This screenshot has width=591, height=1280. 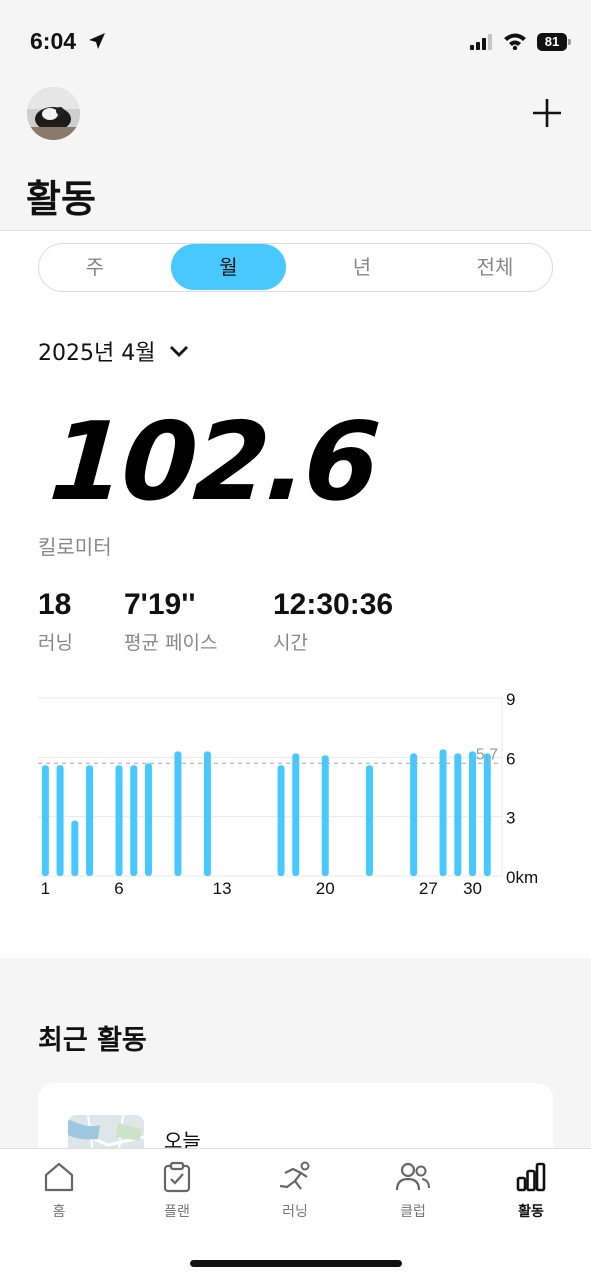 I want to click on tab-run: 러닝, so click(x=295, y=1196).